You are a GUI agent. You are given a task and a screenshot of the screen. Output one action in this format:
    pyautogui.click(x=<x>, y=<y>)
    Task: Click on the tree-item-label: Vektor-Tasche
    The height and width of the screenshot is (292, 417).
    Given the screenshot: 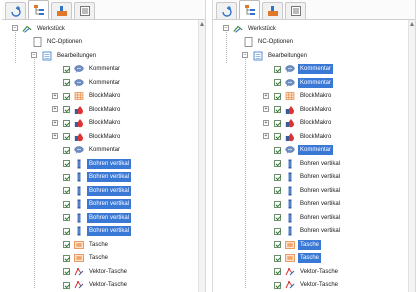 What is the action you would take?
    pyautogui.click(x=319, y=271)
    